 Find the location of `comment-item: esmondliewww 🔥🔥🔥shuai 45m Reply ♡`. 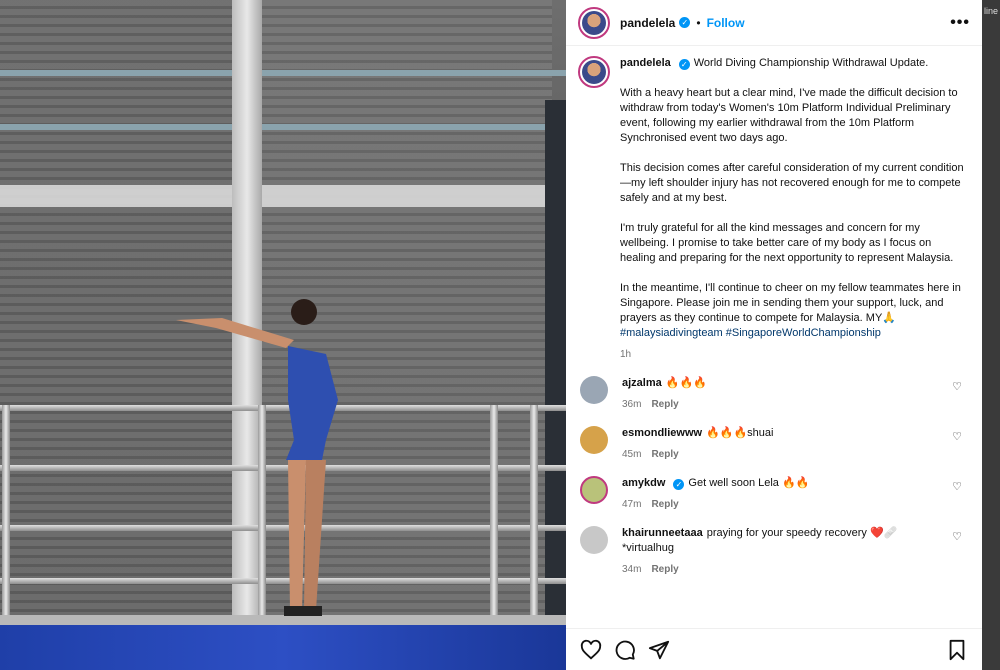

comment-item: esmondliewww 🔥🔥🔥shuai 45m Reply ♡ is located at coordinates (774, 444).